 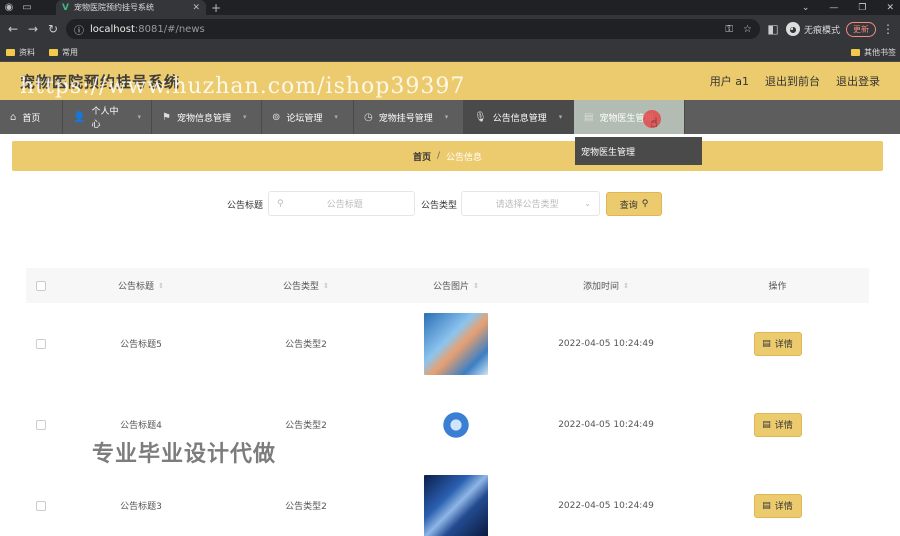 I want to click on bookmark-folder-other: 其他书签, so click(x=873, y=52).